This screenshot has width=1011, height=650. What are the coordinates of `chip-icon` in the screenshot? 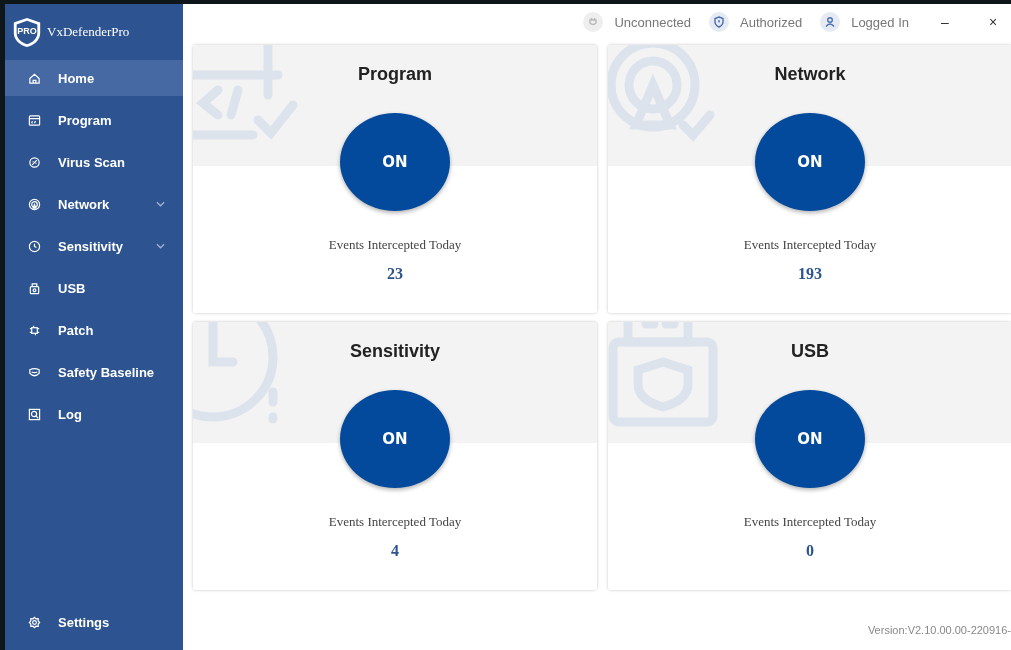 It's located at (34, 330).